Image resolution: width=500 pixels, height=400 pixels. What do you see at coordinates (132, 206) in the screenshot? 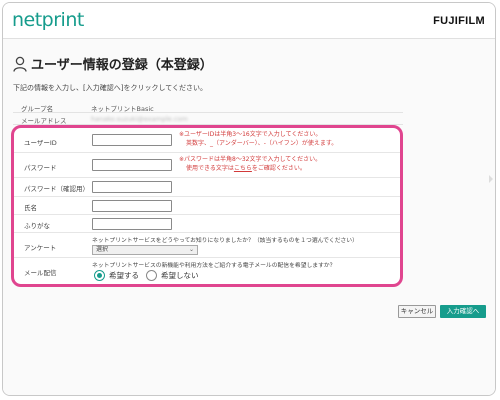
I see `name-input` at bounding box center [132, 206].